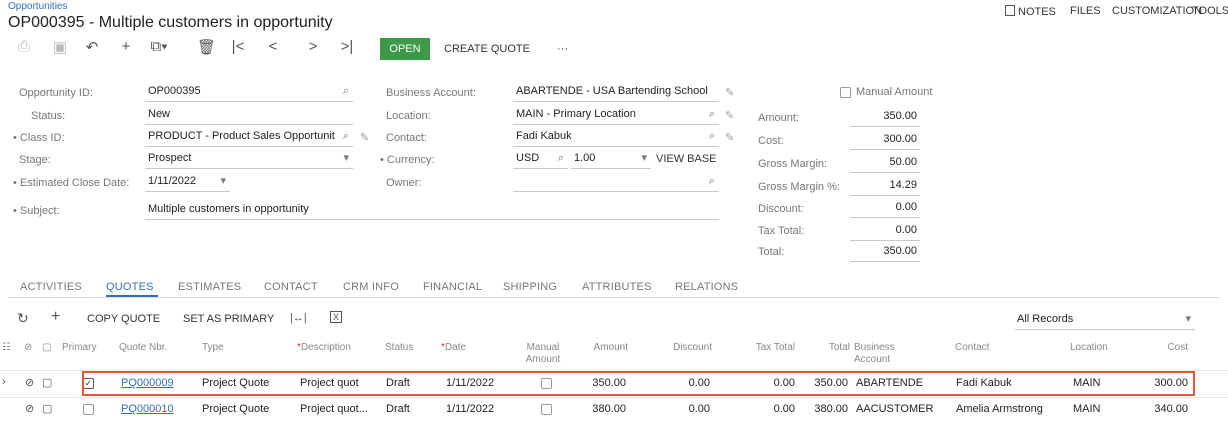 The width and height of the screenshot is (1228, 430). What do you see at coordinates (4, 382) in the screenshot?
I see `row-expand-icon: ›` at bounding box center [4, 382].